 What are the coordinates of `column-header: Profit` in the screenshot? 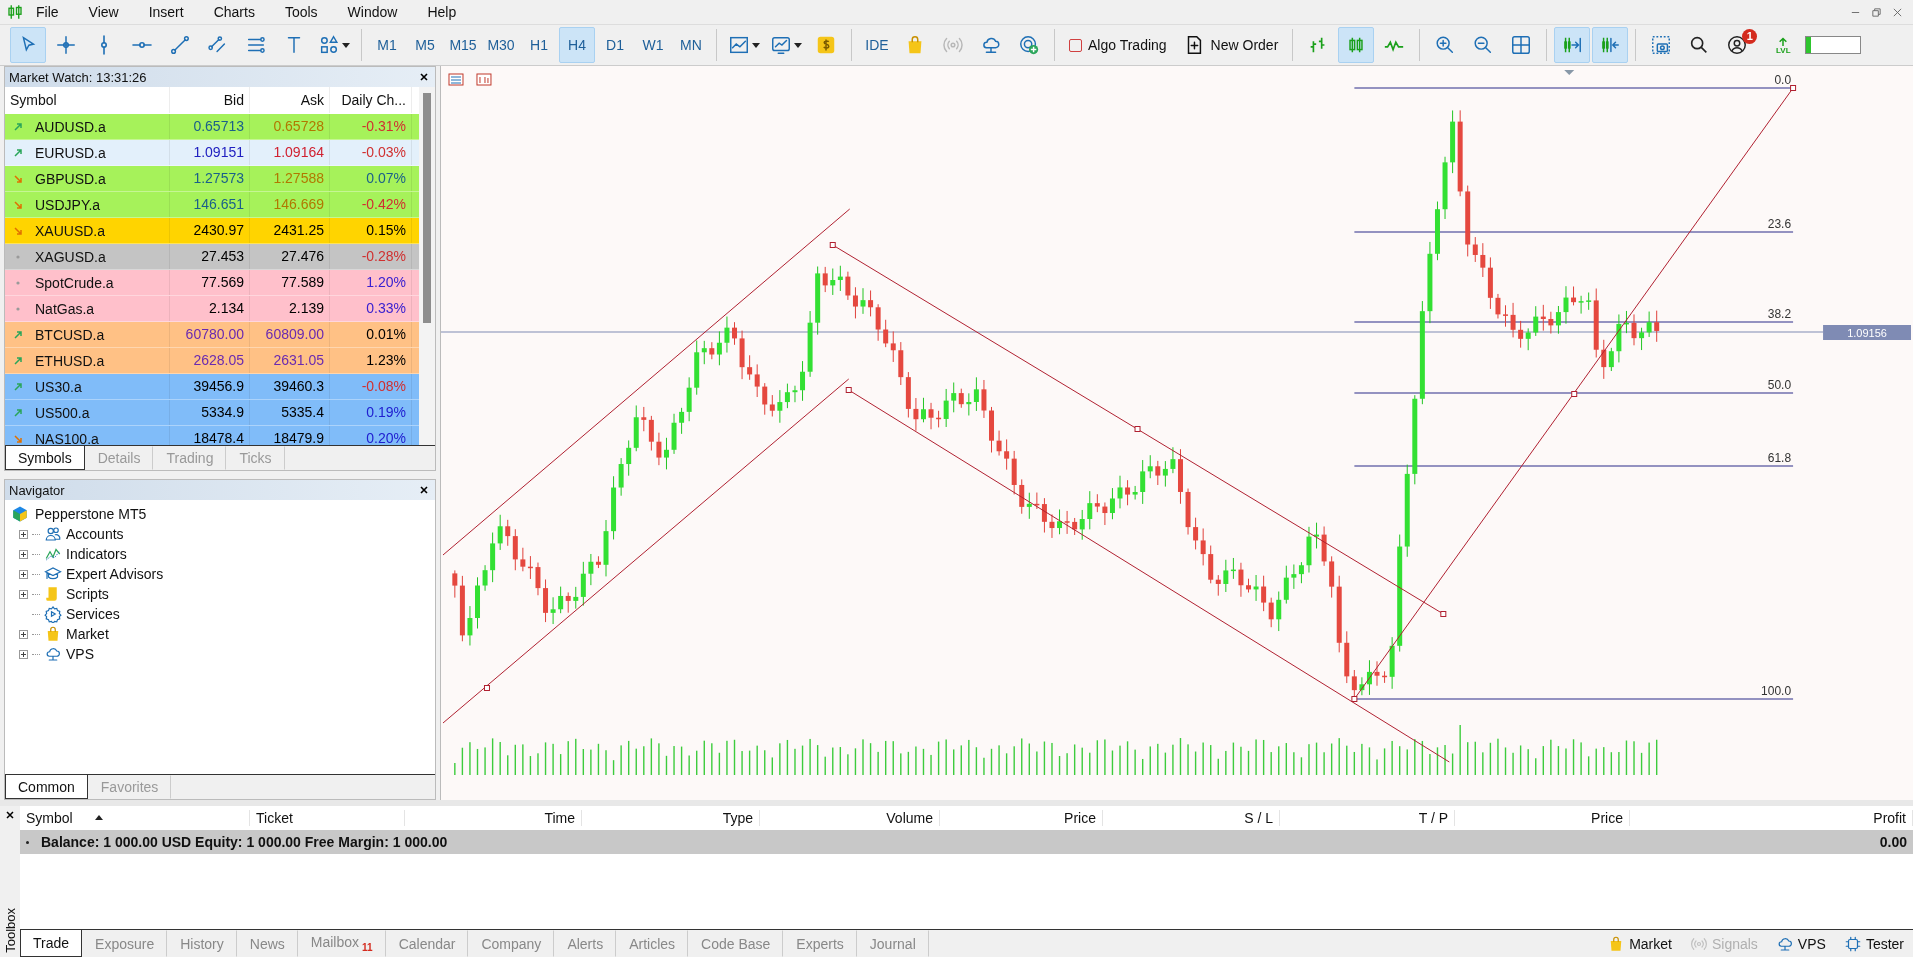 It's located at (1771, 818).